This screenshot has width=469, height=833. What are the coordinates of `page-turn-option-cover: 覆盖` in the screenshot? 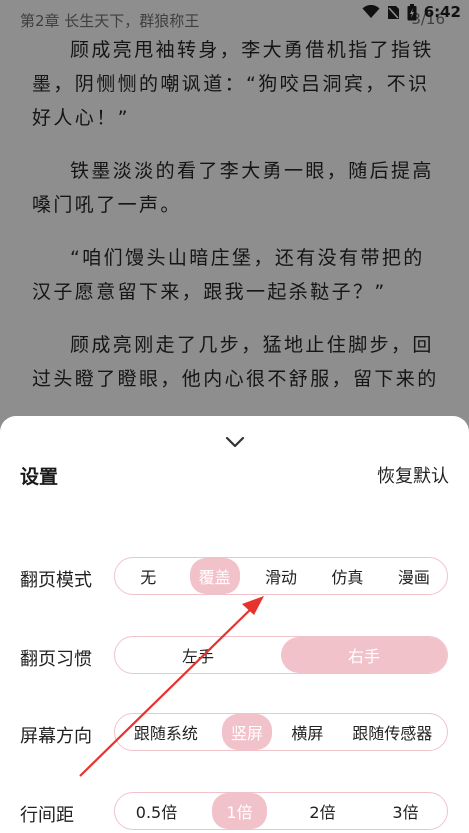 It's located at (214, 576).